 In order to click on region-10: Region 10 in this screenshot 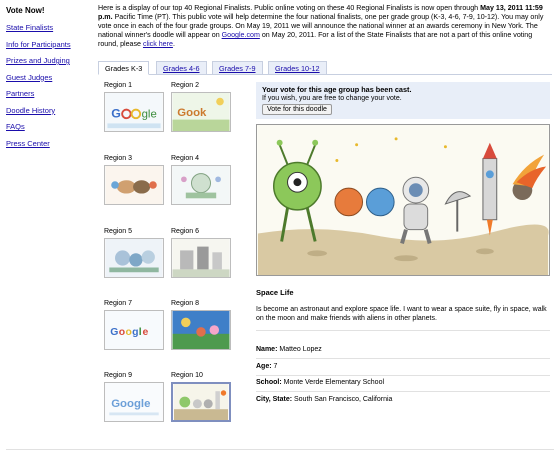, I will do `click(202, 397)`.